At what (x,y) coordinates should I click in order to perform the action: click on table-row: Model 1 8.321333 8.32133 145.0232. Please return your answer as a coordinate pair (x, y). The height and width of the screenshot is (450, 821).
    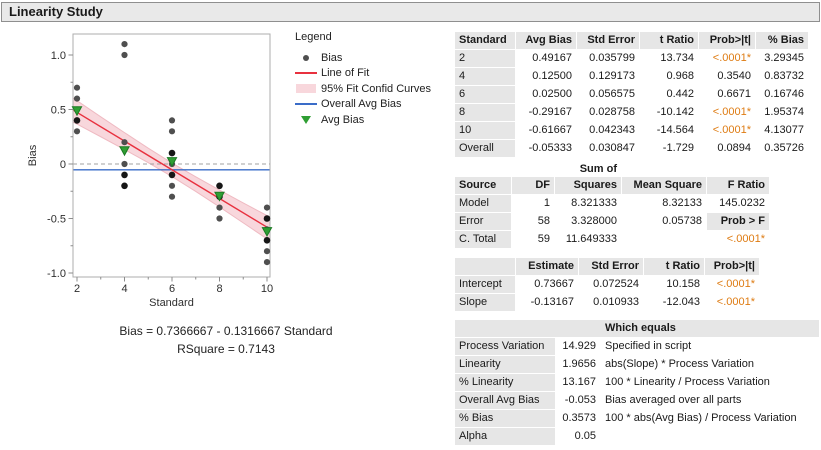
    Looking at the image, I should click on (612, 203).